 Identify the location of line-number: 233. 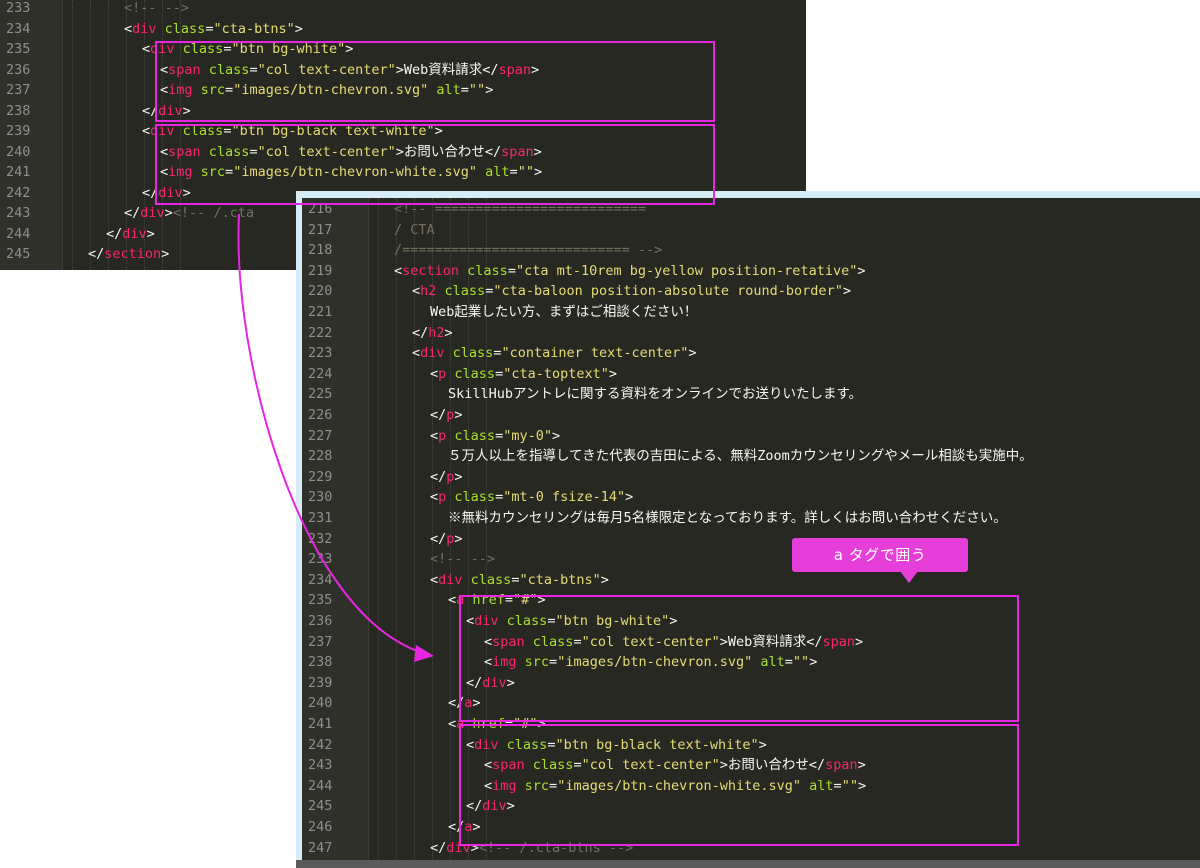
(320, 559).